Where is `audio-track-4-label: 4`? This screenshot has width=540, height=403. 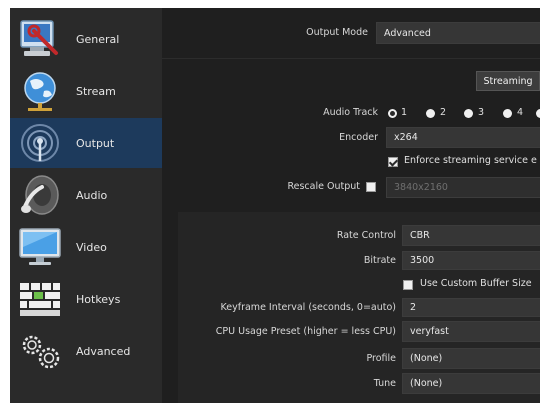 audio-track-4-label: 4 is located at coordinates (520, 112).